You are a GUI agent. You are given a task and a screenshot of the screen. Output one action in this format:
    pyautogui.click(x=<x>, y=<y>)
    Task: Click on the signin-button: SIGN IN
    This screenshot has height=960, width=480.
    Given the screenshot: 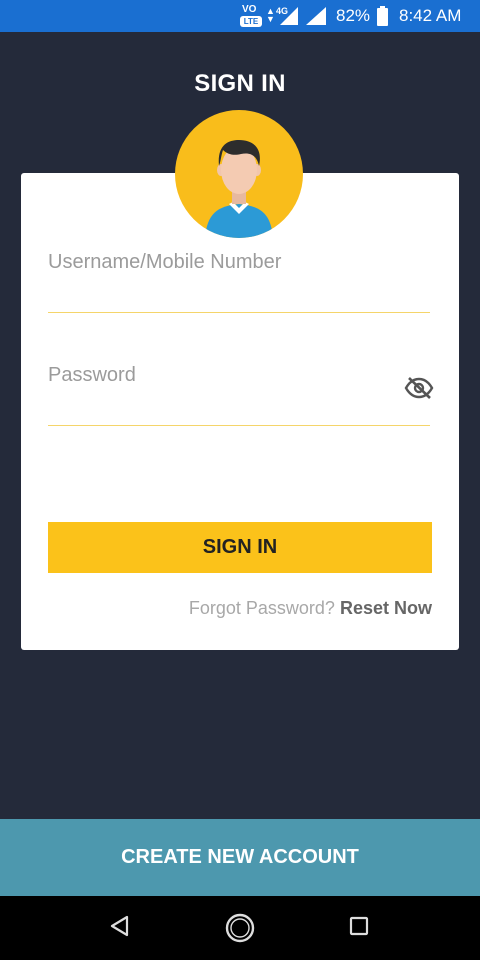 What is the action you would take?
    pyautogui.click(x=240, y=547)
    